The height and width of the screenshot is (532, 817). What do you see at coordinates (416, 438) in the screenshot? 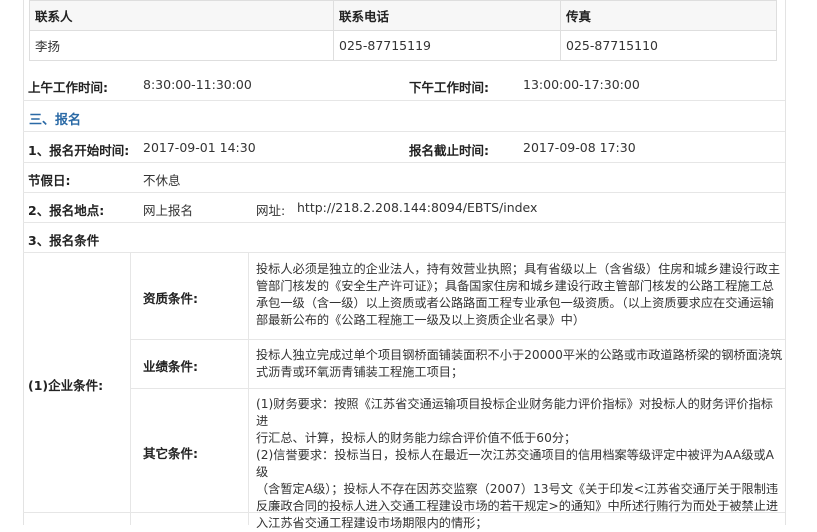
I see `text-line: 行汇总、计算，投标人的财务能力综合评价值不低于60分；` at bounding box center [416, 438].